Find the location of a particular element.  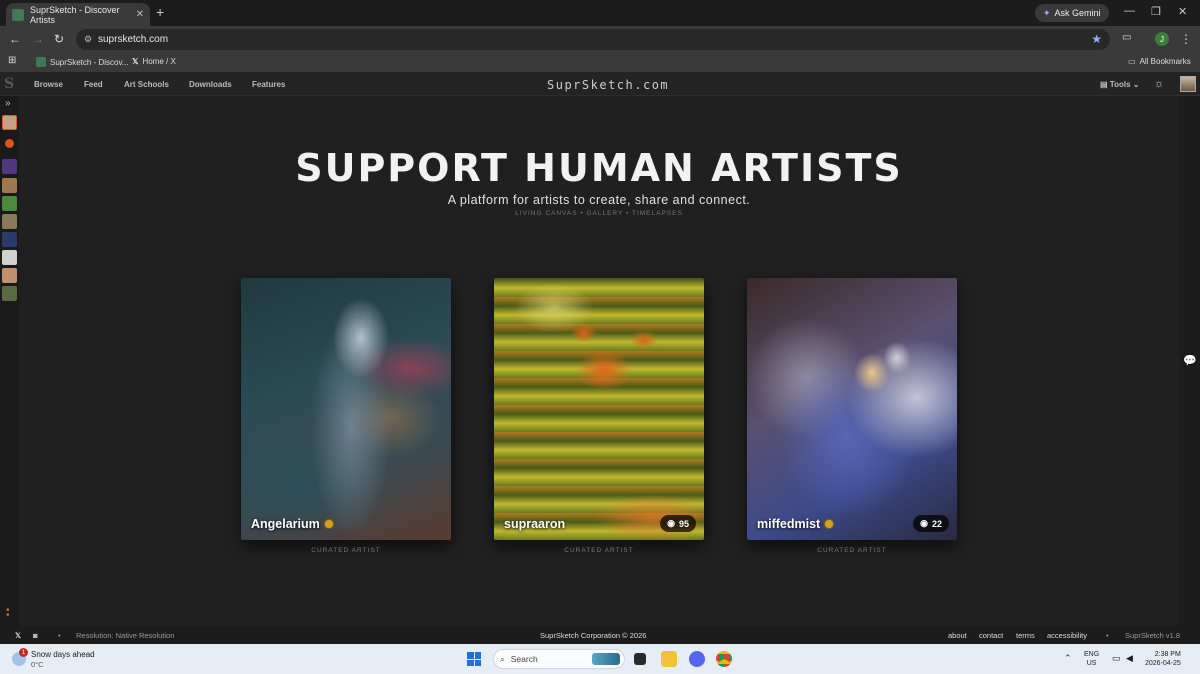

view-count: 95 is located at coordinates (683, 523).